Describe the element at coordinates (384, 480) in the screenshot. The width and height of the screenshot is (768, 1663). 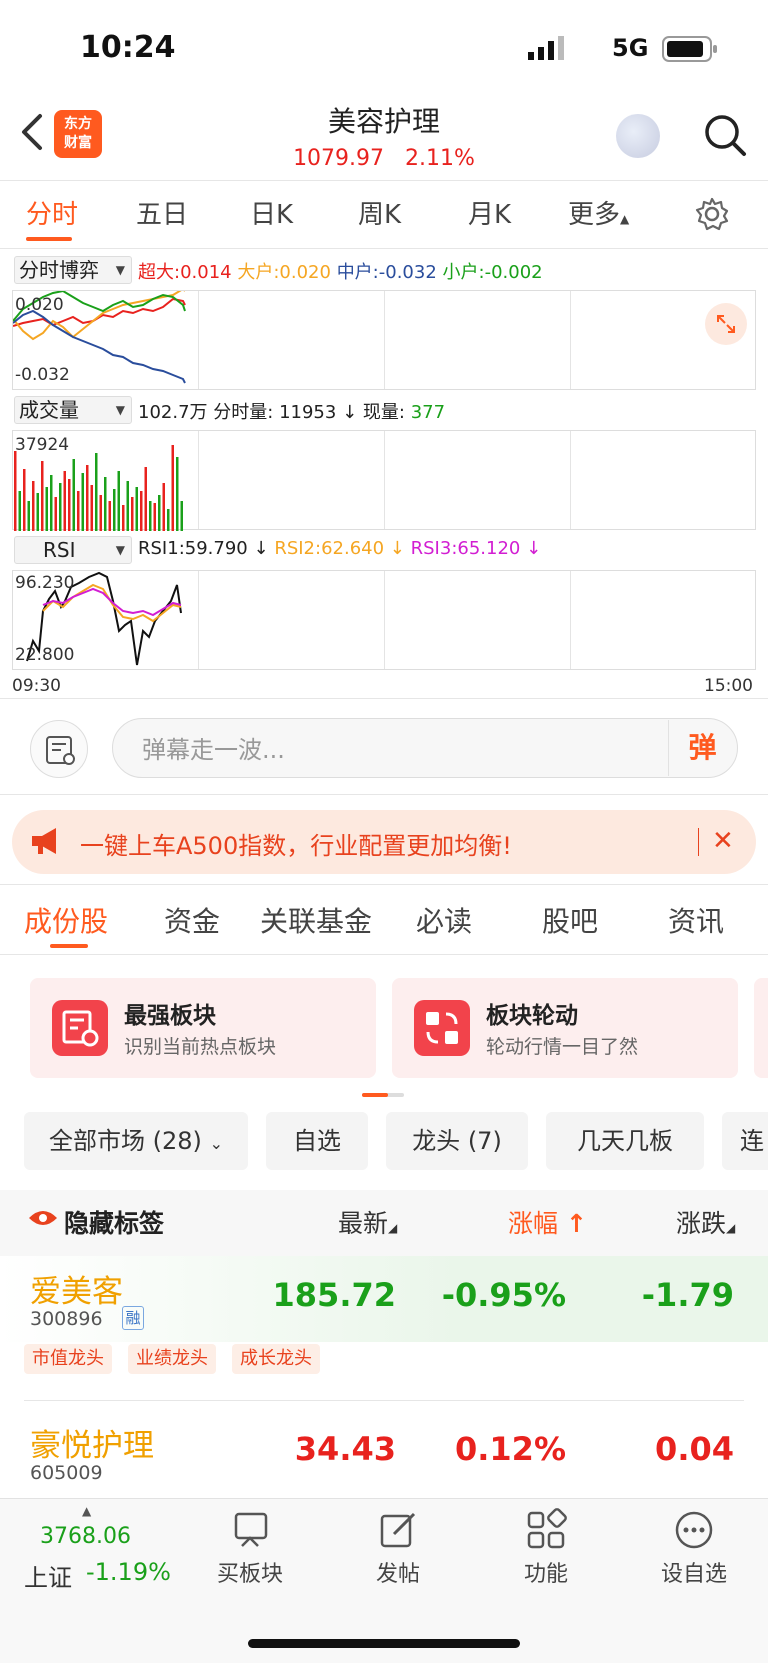
I see `volume-plot: 37924` at that location.